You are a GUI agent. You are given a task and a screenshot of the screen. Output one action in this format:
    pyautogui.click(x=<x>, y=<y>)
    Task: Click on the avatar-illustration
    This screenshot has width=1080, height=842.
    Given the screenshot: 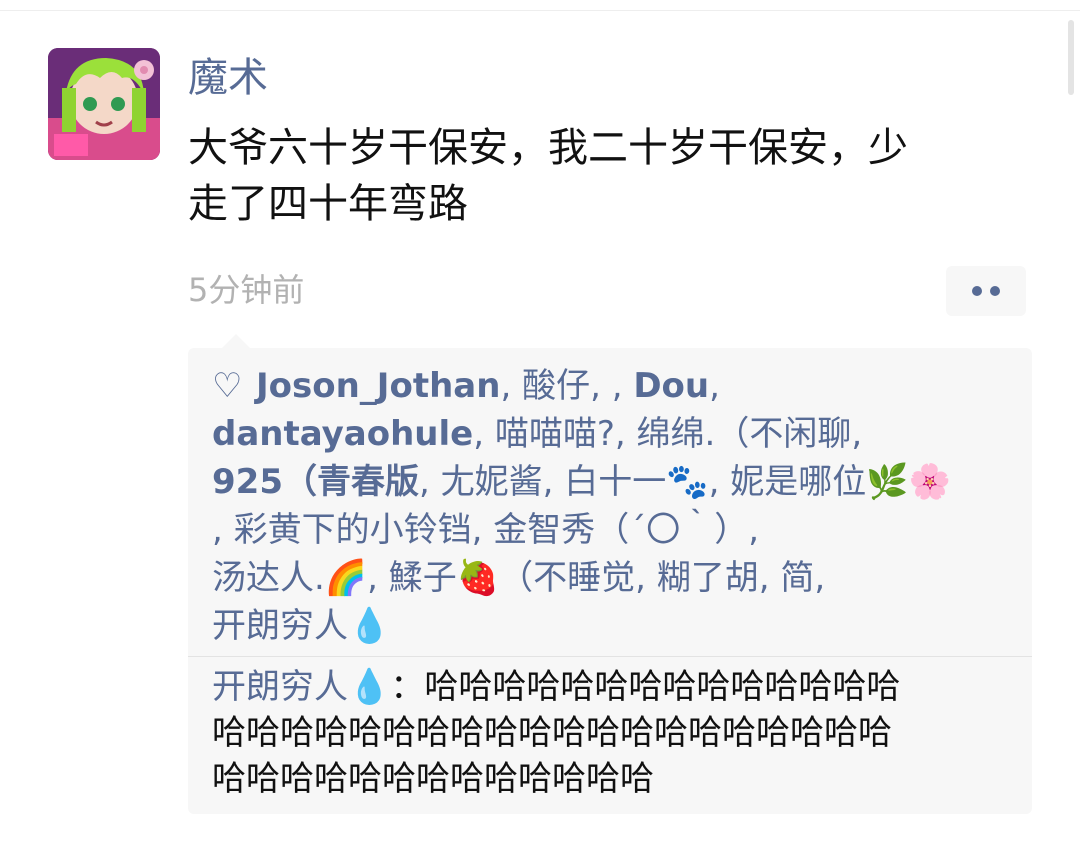 What is the action you would take?
    pyautogui.click(x=104, y=104)
    